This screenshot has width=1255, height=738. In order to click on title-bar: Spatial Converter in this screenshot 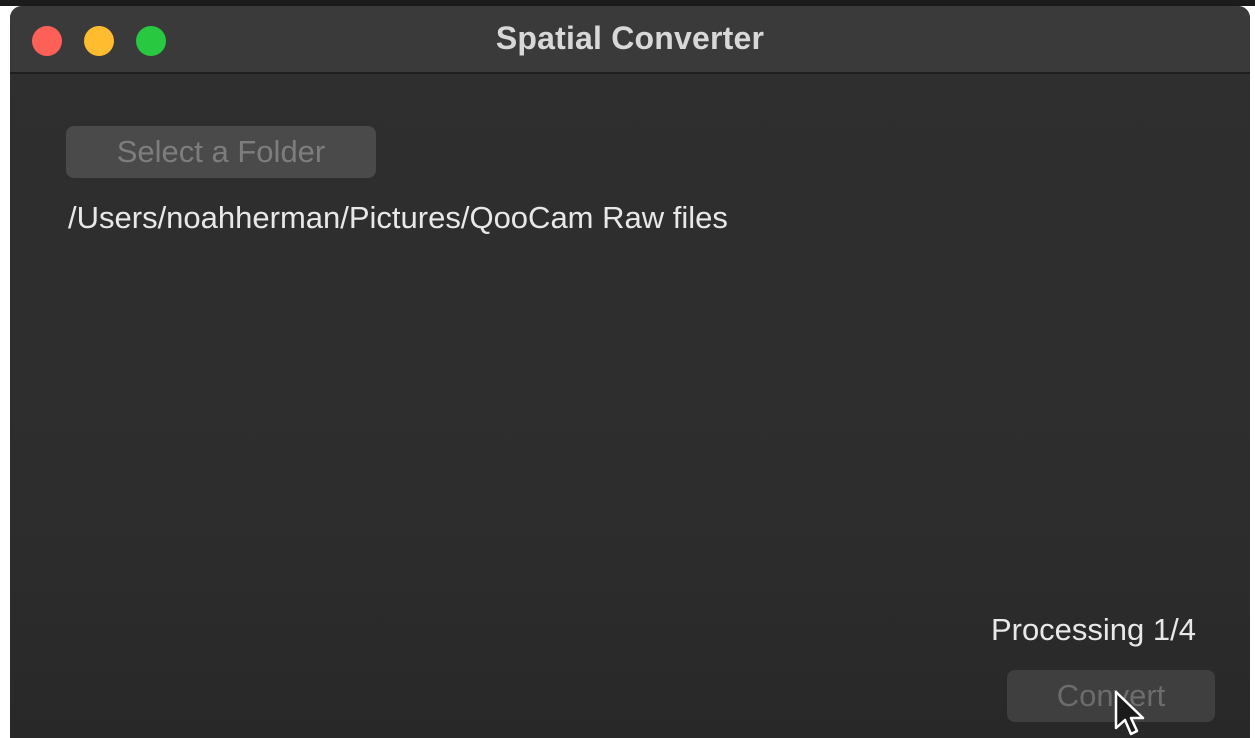, I will do `click(630, 40)`.